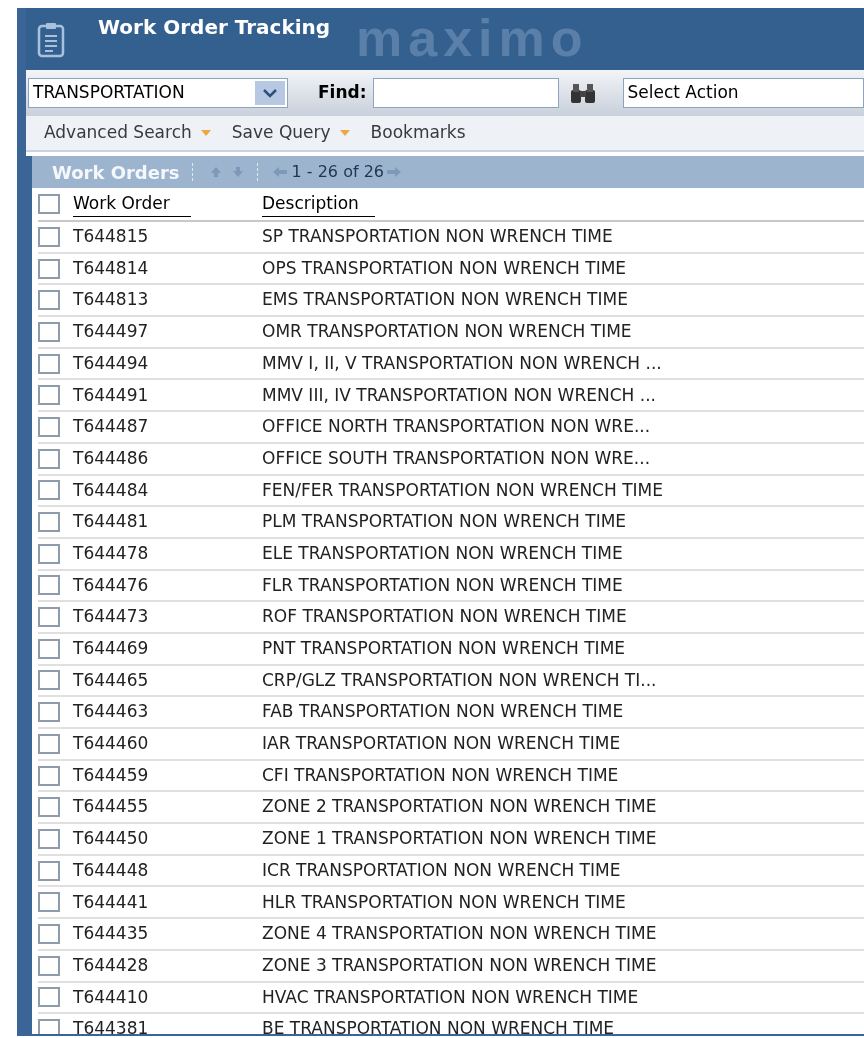 This screenshot has height=1038, width=864. What do you see at coordinates (437, 237) in the screenshot?
I see `table-cell-text: SP TRANSPORTATION NON WRENCH TIME` at bounding box center [437, 237].